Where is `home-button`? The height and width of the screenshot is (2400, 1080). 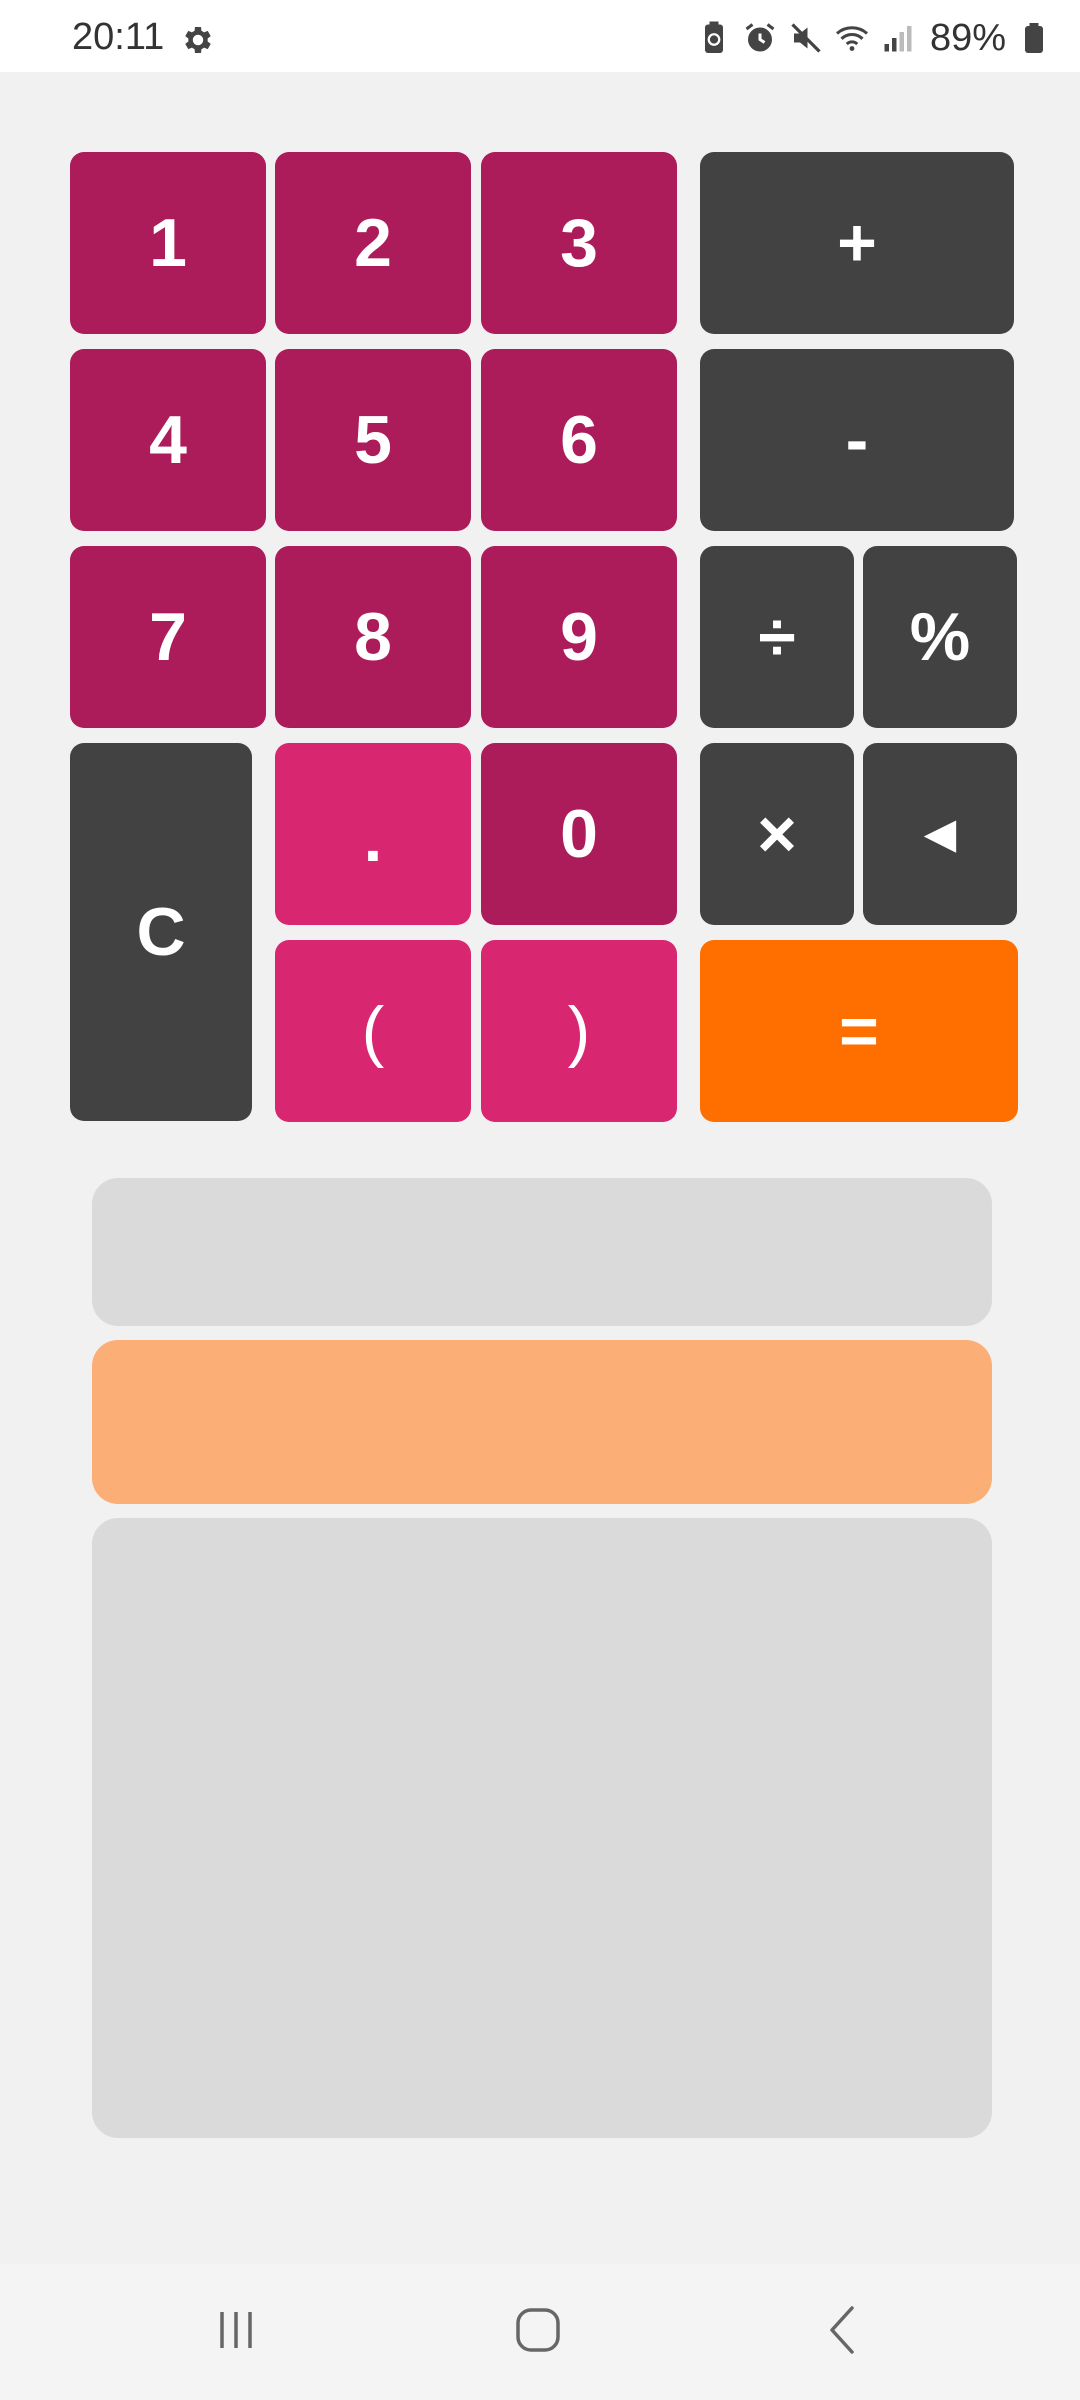 home-button is located at coordinates (538, 2332).